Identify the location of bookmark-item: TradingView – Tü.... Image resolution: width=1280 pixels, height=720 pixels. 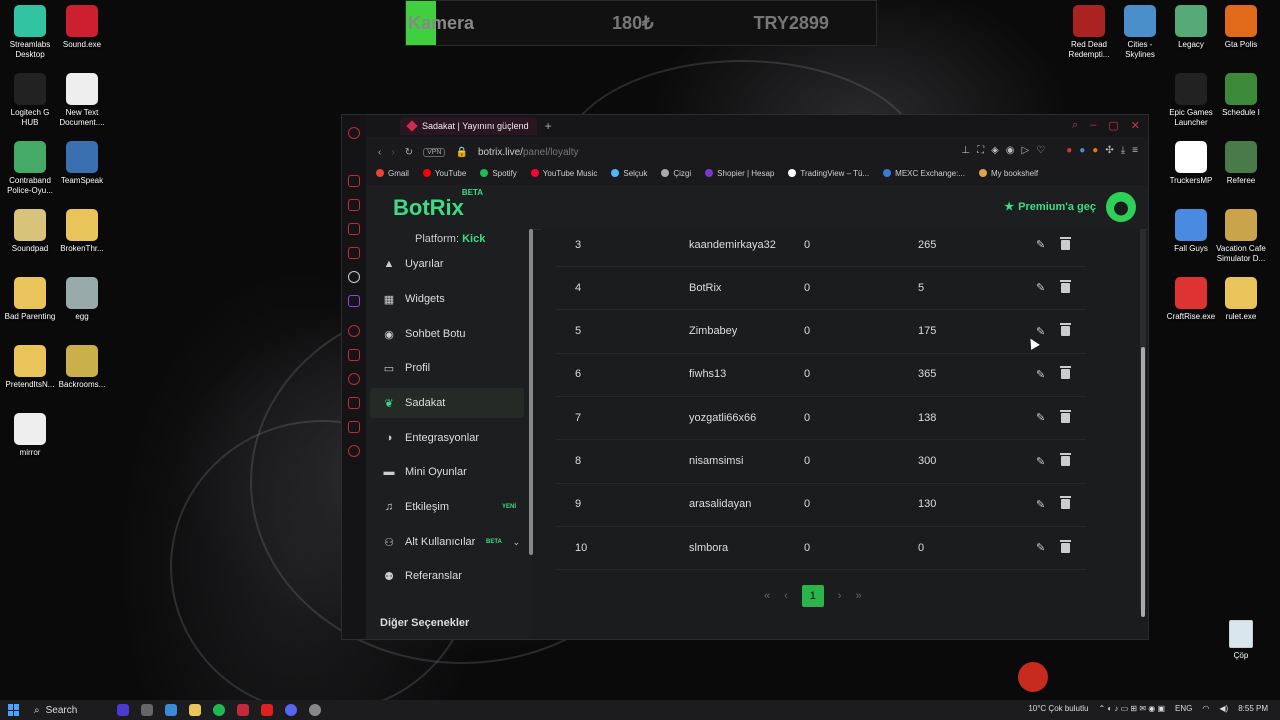
(828, 173).